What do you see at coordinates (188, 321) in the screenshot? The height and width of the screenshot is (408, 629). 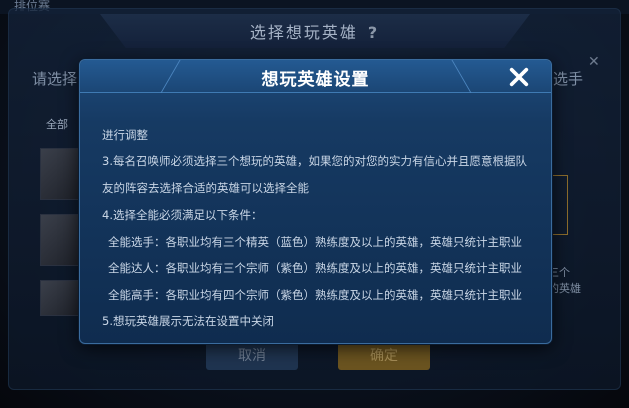 I see `rule-line: 5.想玩英雄展示无法在设置中关闭` at bounding box center [188, 321].